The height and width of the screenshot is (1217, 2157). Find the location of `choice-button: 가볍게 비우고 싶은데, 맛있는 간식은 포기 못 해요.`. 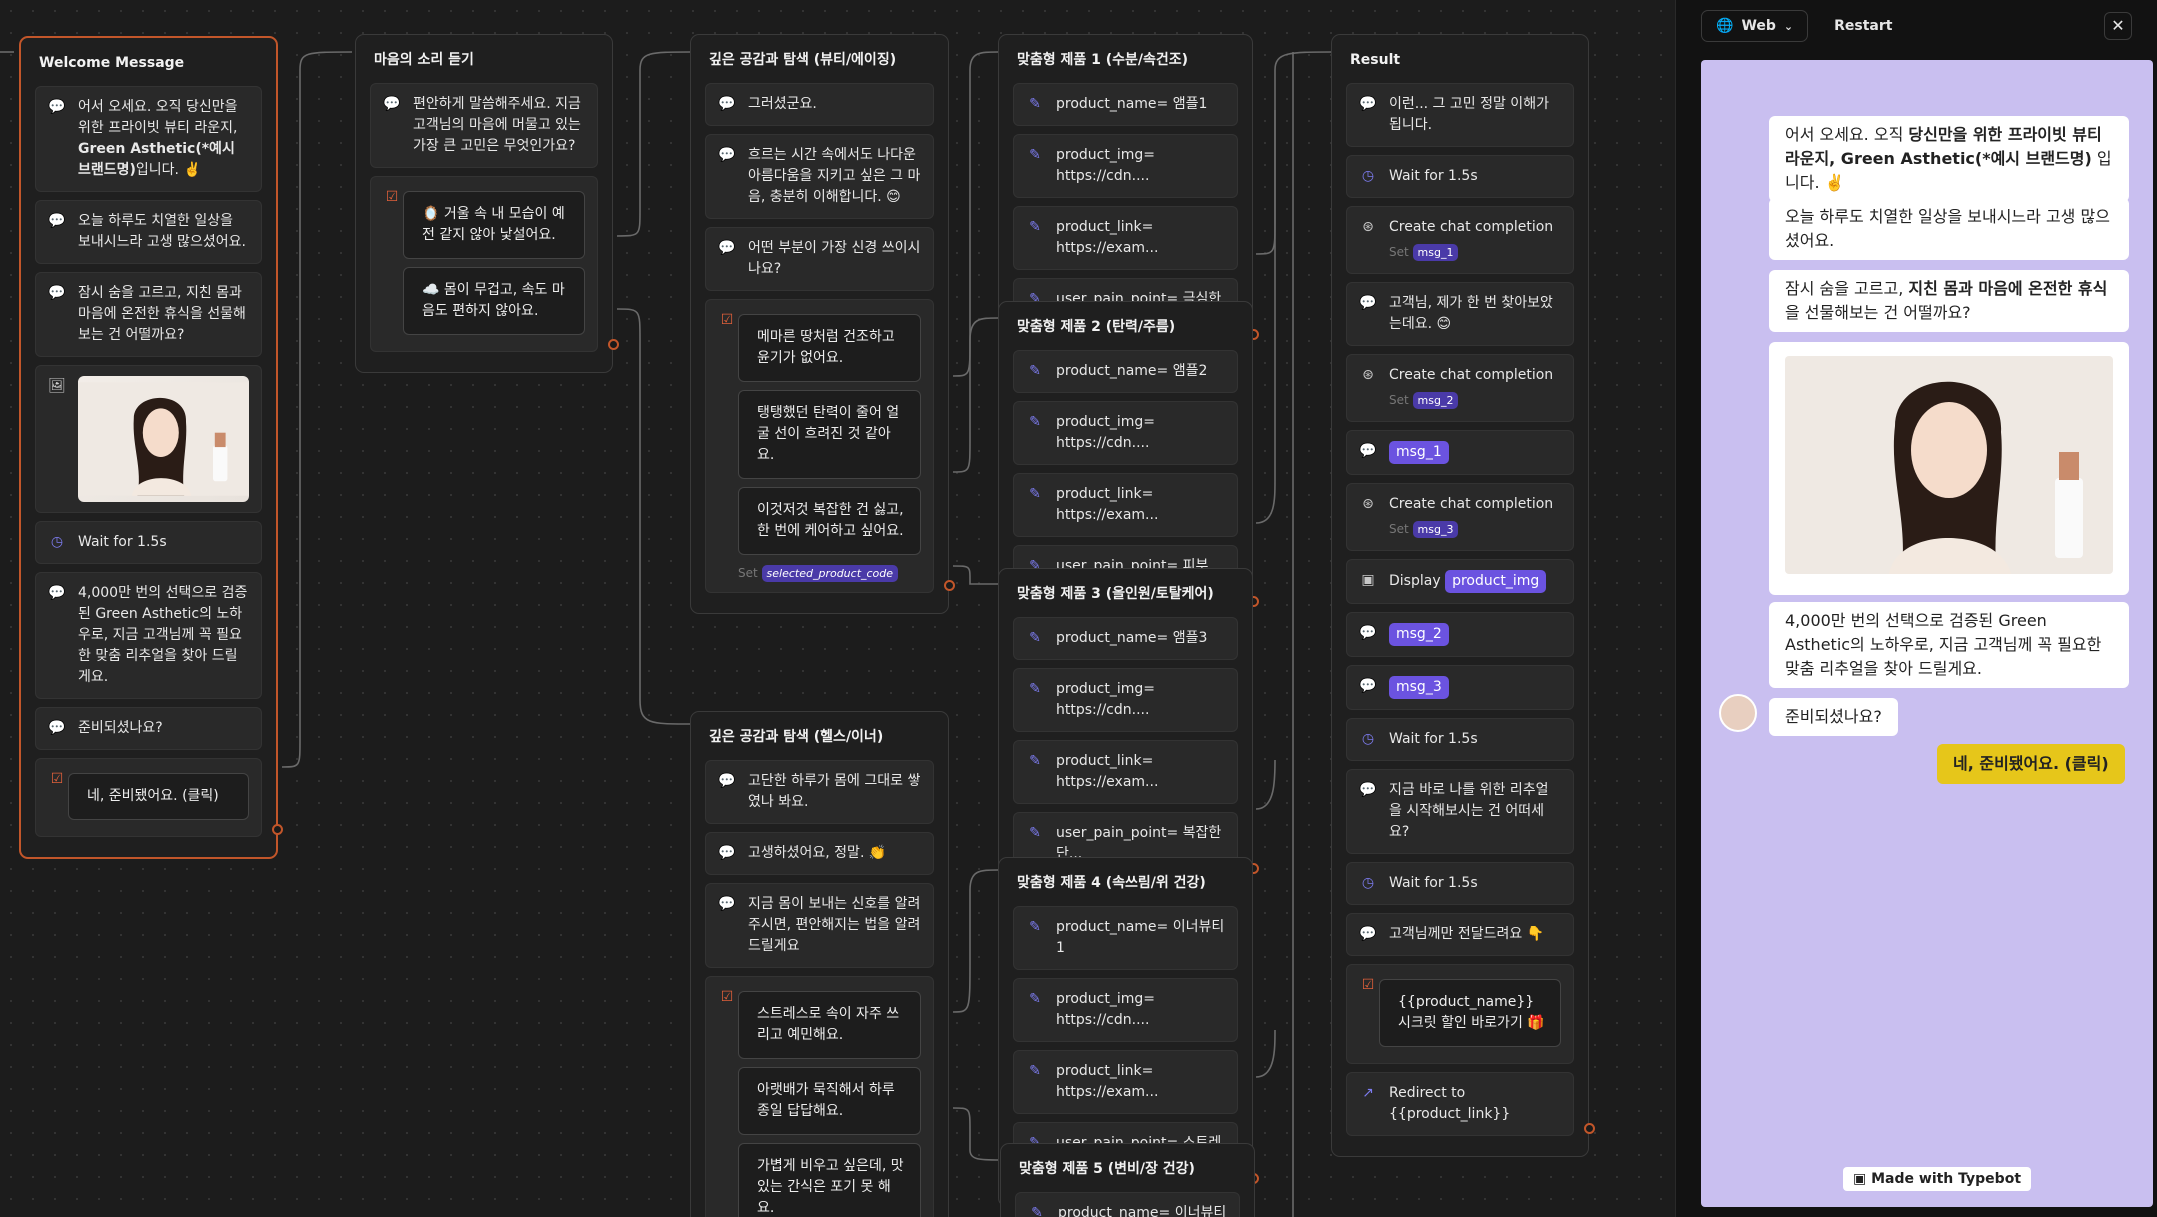

choice-button: 가볍게 비우고 싶은데, 맛있는 간식은 포기 못 해요. is located at coordinates (829, 1180).